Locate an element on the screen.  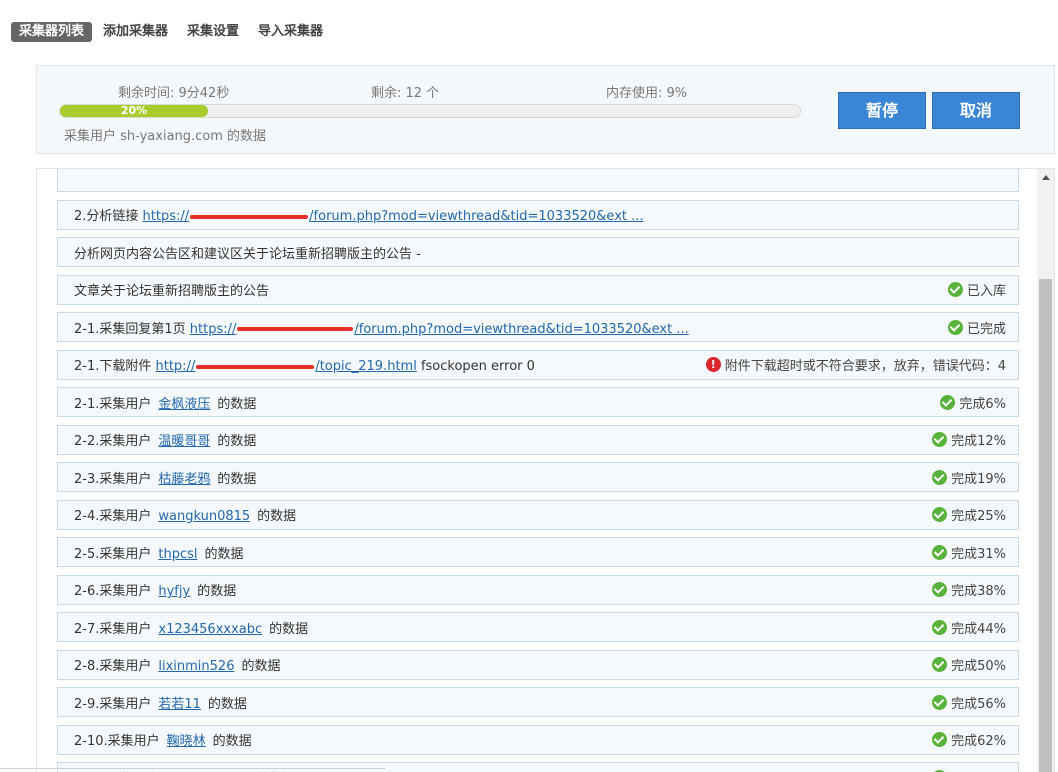
attachment-link: http:///topic_219.html is located at coordinates (286, 366).